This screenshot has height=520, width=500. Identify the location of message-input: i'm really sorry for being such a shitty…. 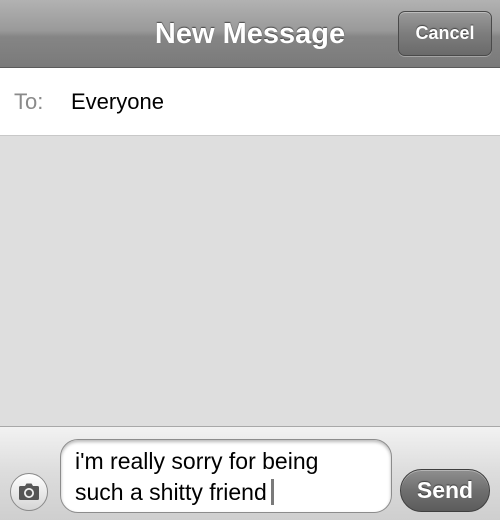
(226, 476).